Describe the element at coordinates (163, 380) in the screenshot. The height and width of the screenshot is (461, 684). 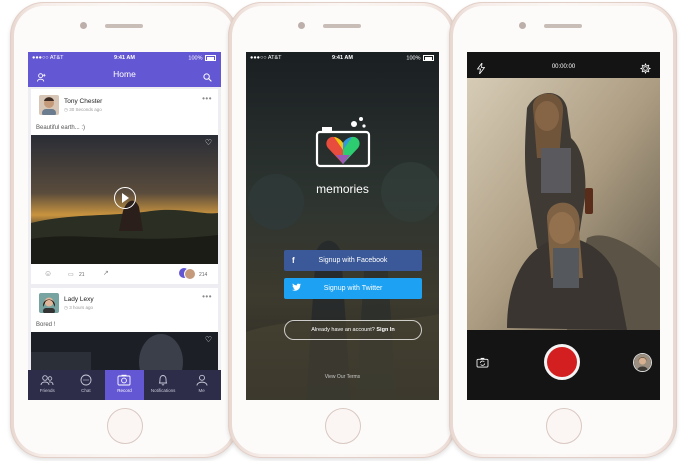
I see `bell-icon` at that location.